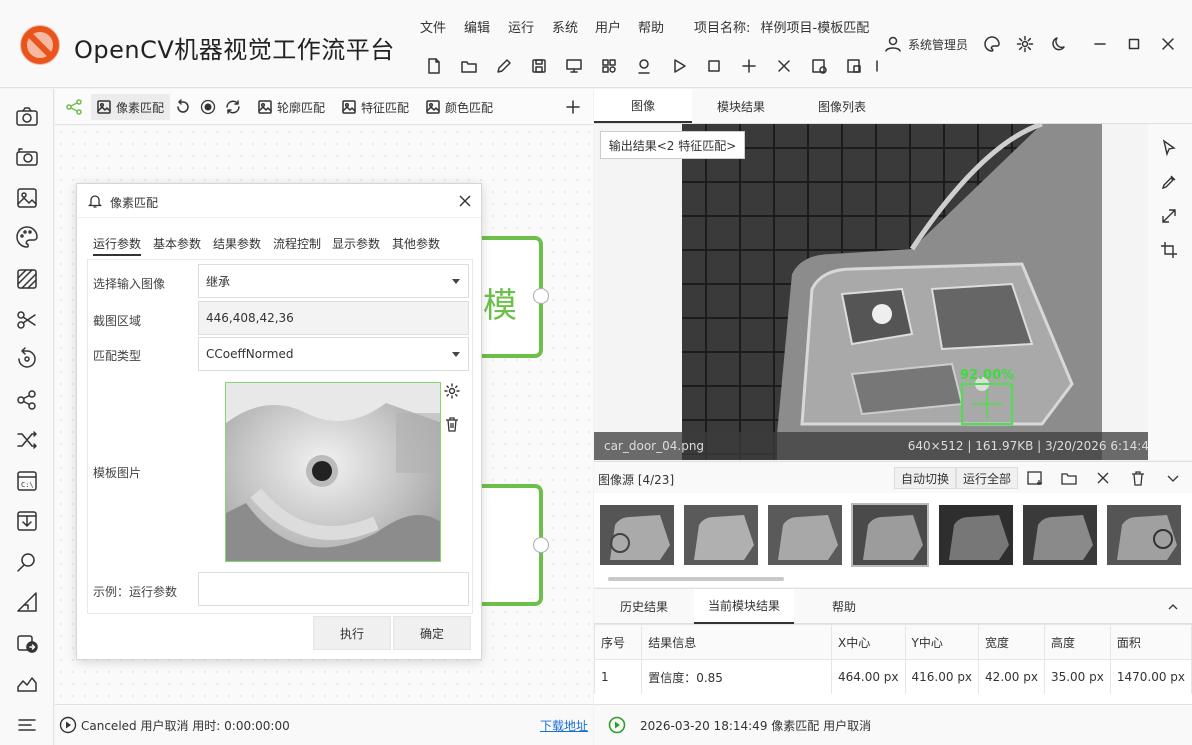 This screenshot has width=1192, height=745. I want to click on stop-button, so click(713, 66).